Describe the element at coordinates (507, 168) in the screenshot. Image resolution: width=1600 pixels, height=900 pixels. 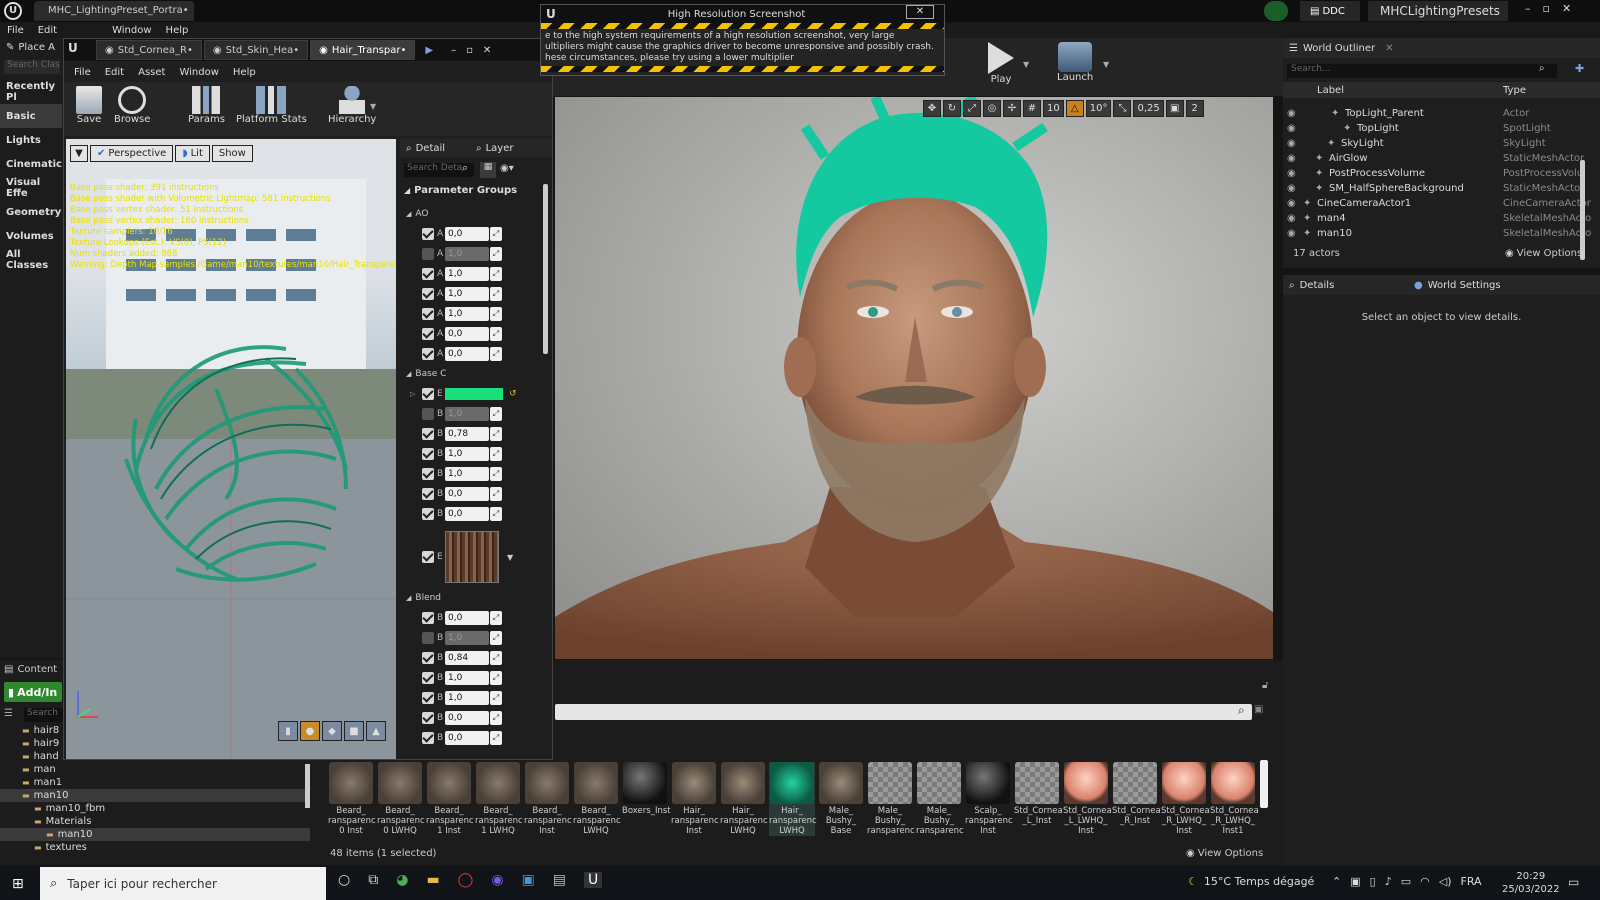
I see `visibility-eye-icon: ◉▾` at that location.